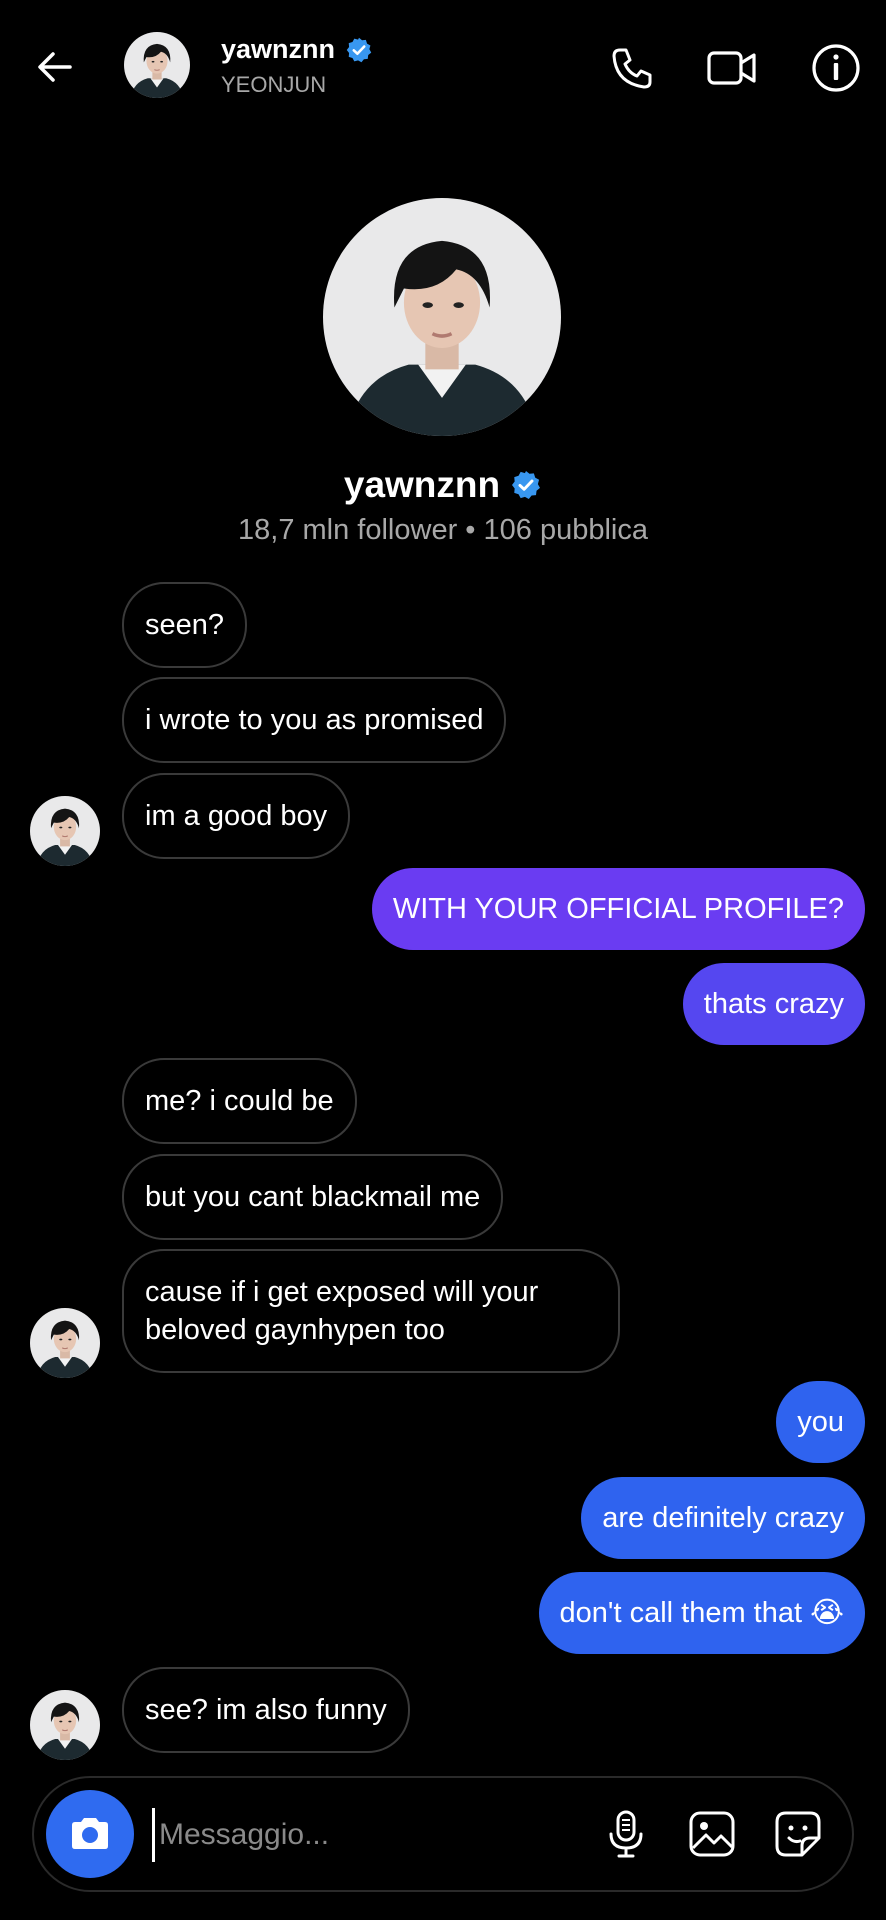  Describe the element at coordinates (236, 816) in the screenshot. I see `message-bubble-incoming: im a good boy` at that location.